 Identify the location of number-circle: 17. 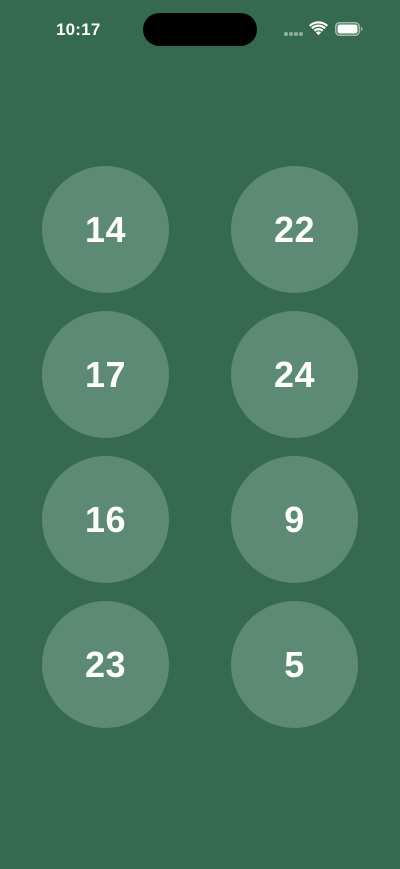
(105, 374).